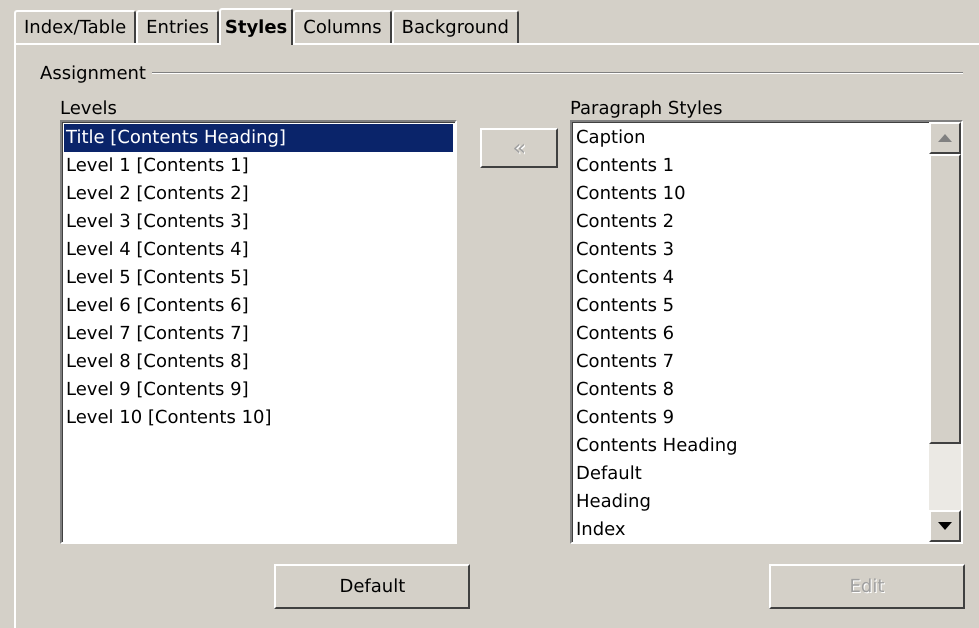  I want to click on default-button: Default, so click(372, 586).